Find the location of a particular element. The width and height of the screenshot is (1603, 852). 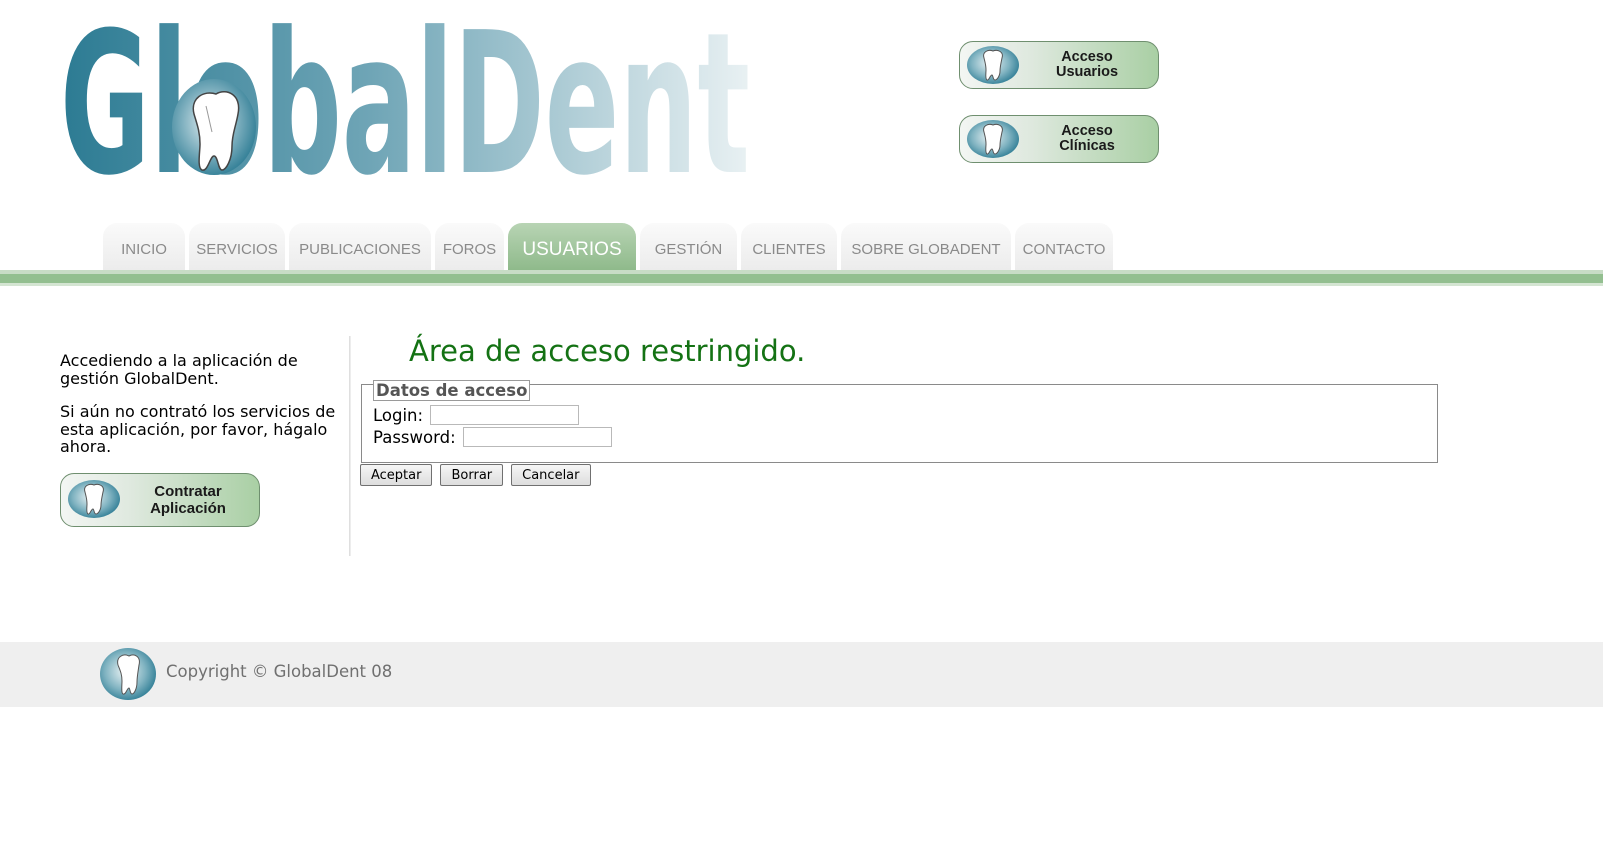

contratar-line1: Contratar is located at coordinates (188, 491).